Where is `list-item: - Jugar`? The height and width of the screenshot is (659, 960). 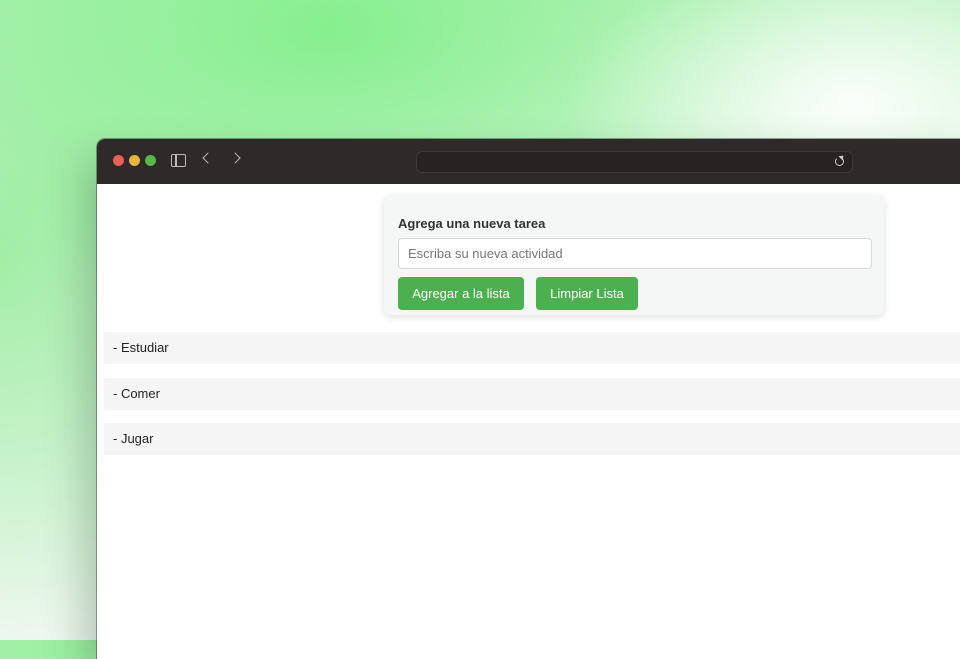
list-item: - Jugar is located at coordinates (532, 439).